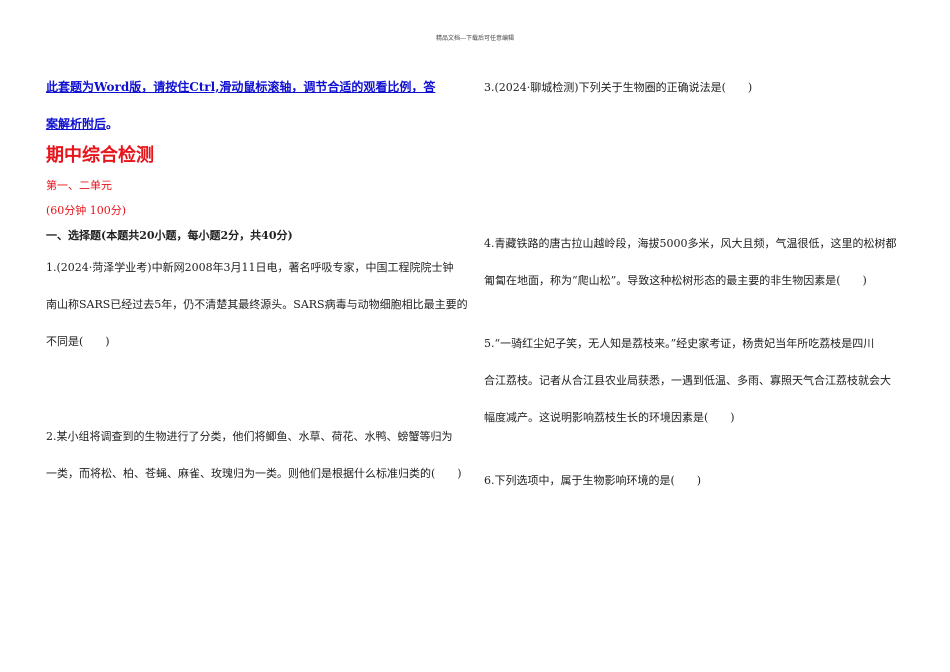 The width and height of the screenshot is (950, 672). What do you see at coordinates (78, 341) in the screenshot?
I see `question-line: 不同是( )` at bounding box center [78, 341].